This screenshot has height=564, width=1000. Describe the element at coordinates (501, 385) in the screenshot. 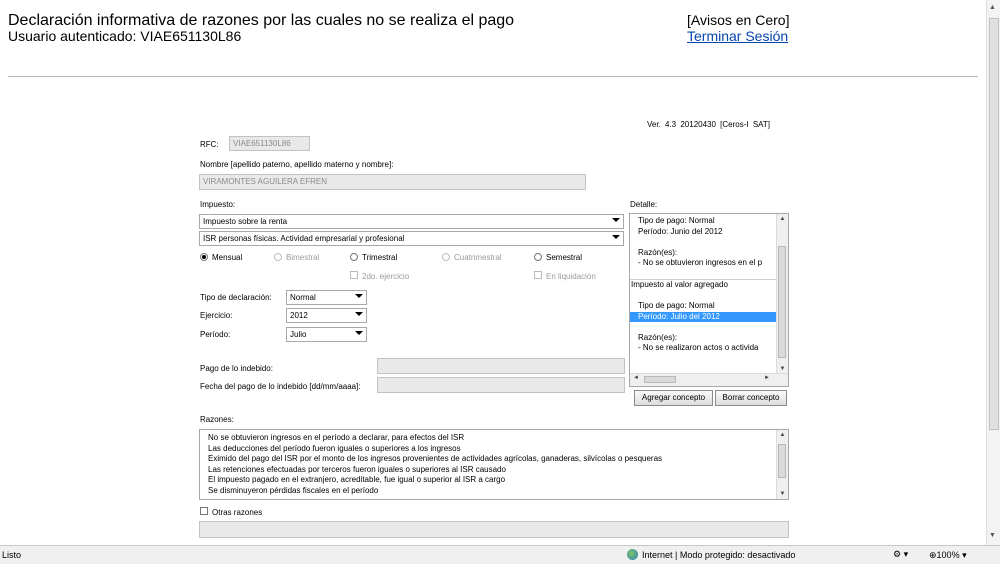

I see `fecha-pago-indebido-field` at that location.